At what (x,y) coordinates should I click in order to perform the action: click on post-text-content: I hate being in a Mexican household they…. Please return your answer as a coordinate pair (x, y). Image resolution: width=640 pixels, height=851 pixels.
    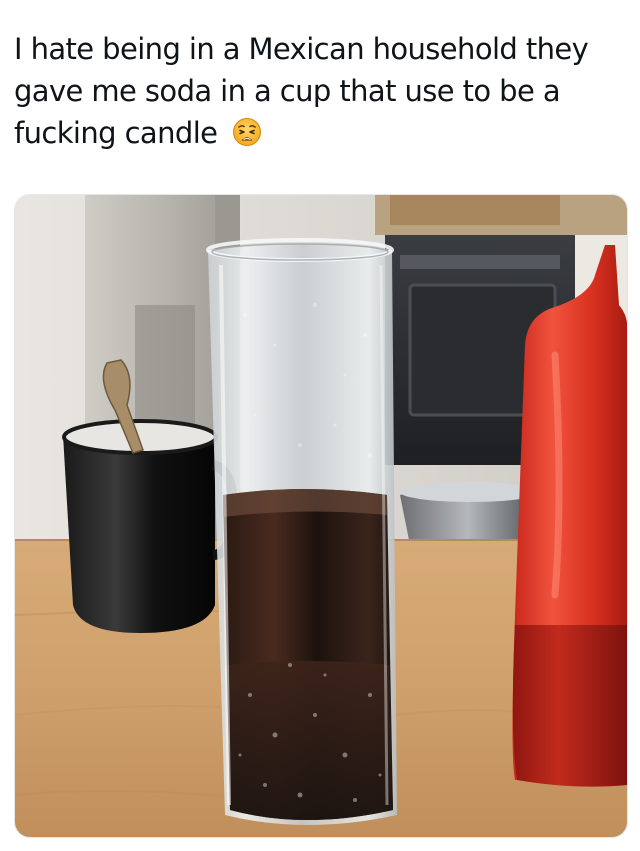
    Looking at the image, I should click on (301, 91).